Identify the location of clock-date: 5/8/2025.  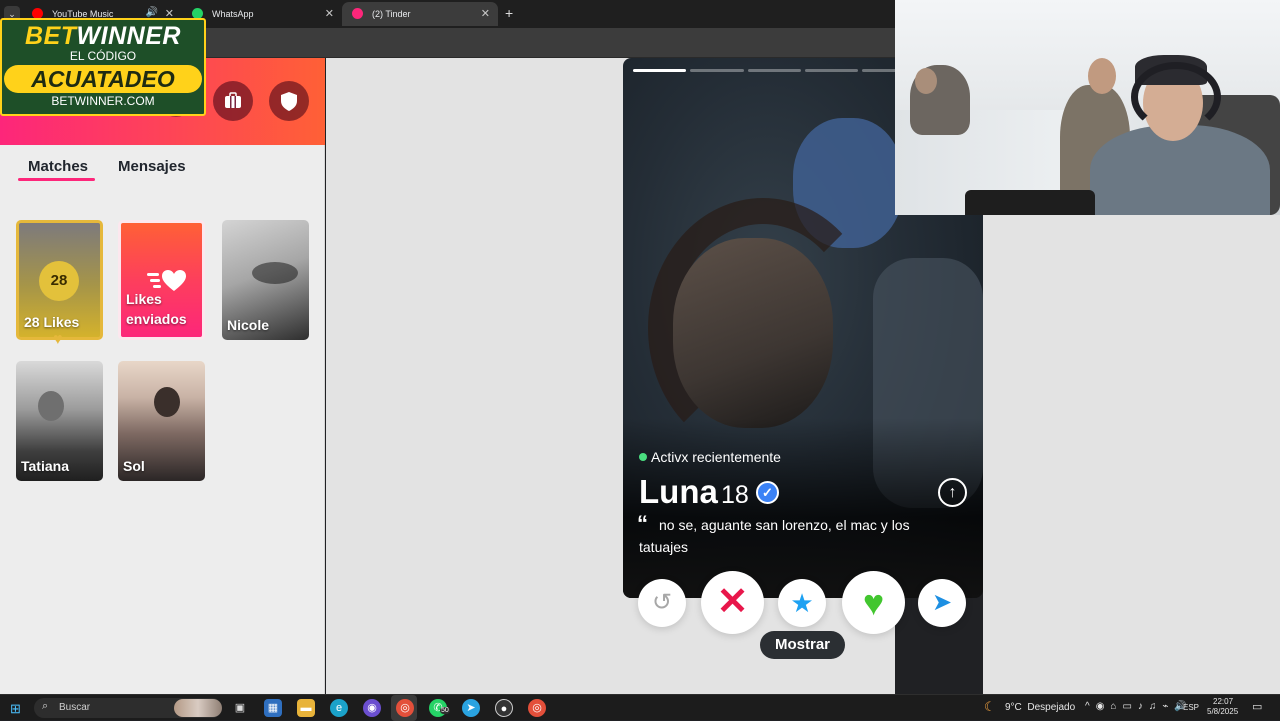
(1222, 711).